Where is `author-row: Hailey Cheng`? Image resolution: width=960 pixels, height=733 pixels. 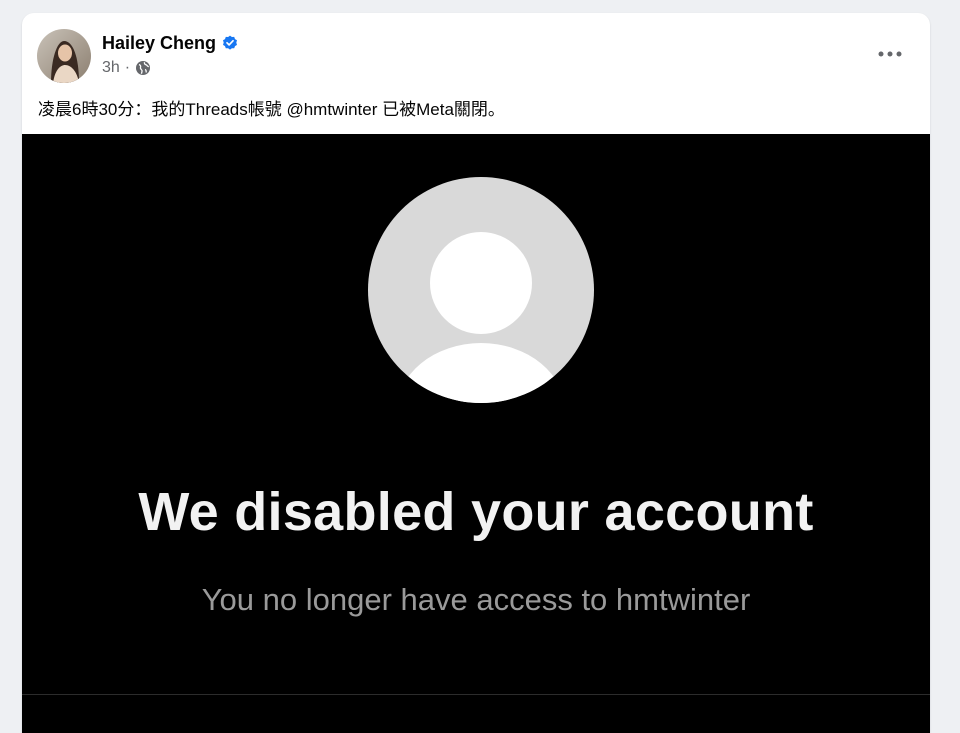 author-row: Hailey Cheng is located at coordinates (170, 43).